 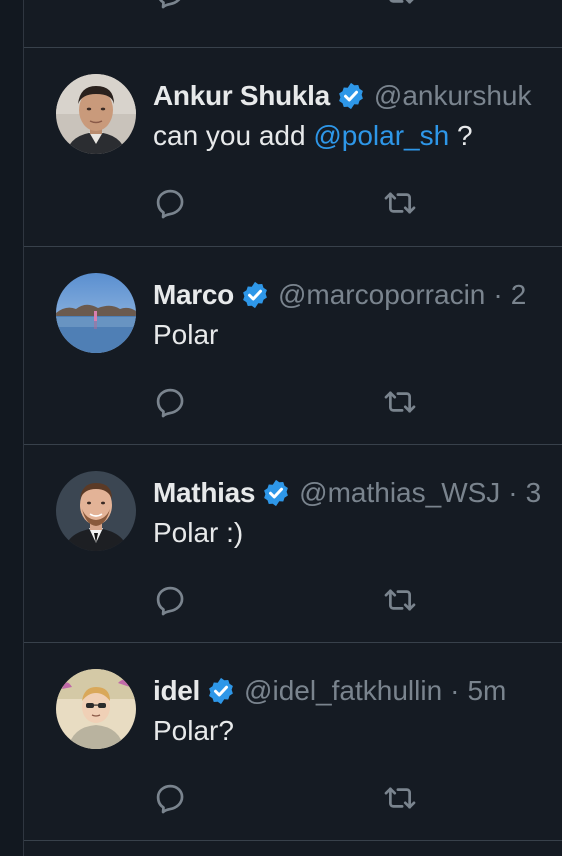 I want to click on tweet-header: Mathias @mathias_WSJ · 3, so click(x=347, y=493).